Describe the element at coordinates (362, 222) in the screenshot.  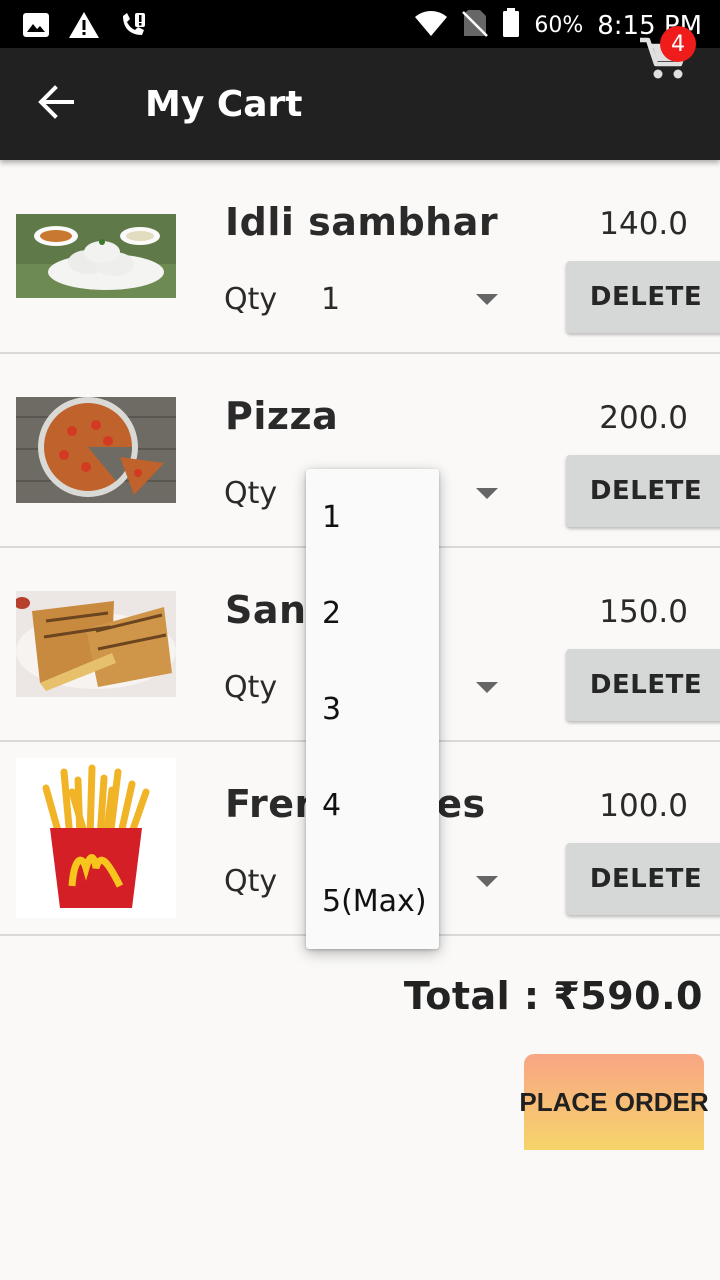
I see `item-name: Idli sambhar` at that location.